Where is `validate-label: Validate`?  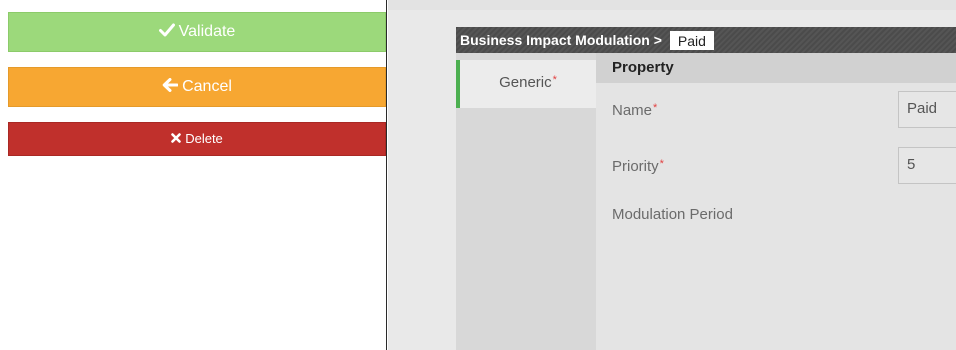 validate-label: Validate is located at coordinates (207, 31).